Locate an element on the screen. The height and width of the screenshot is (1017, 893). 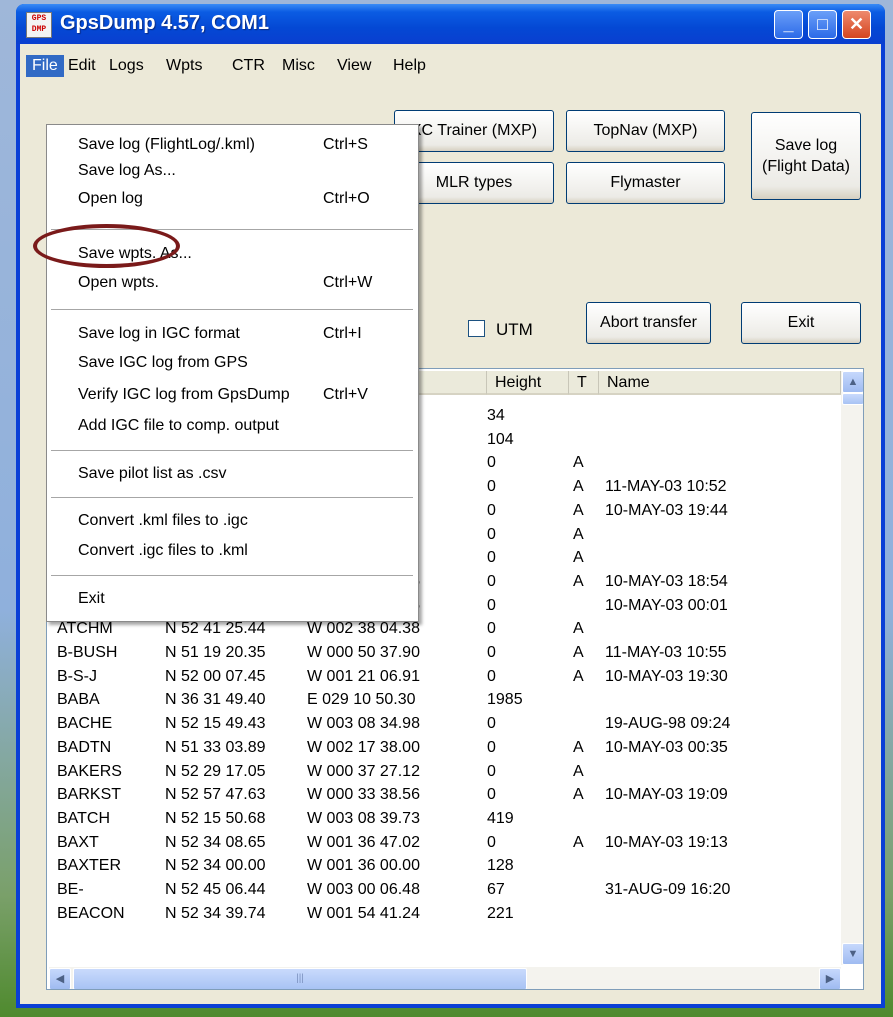
menu-item-convert-kml: Convert .kml files to .igc is located at coordinates (232, 522).